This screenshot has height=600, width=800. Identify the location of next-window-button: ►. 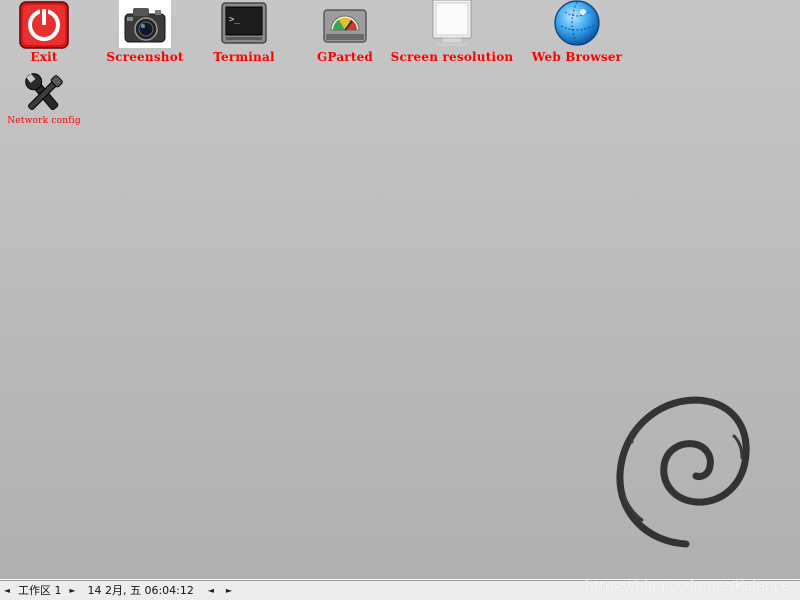
(229, 590).